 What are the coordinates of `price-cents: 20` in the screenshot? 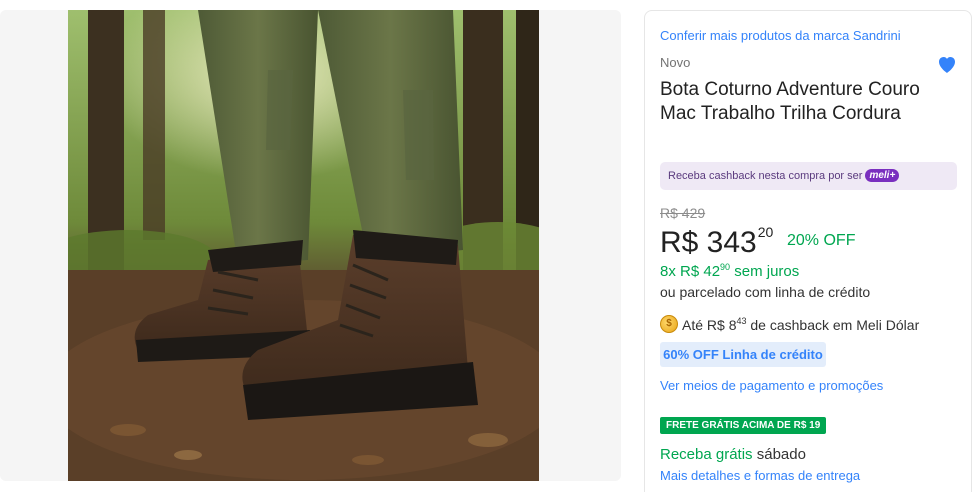 It's located at (765, 232).